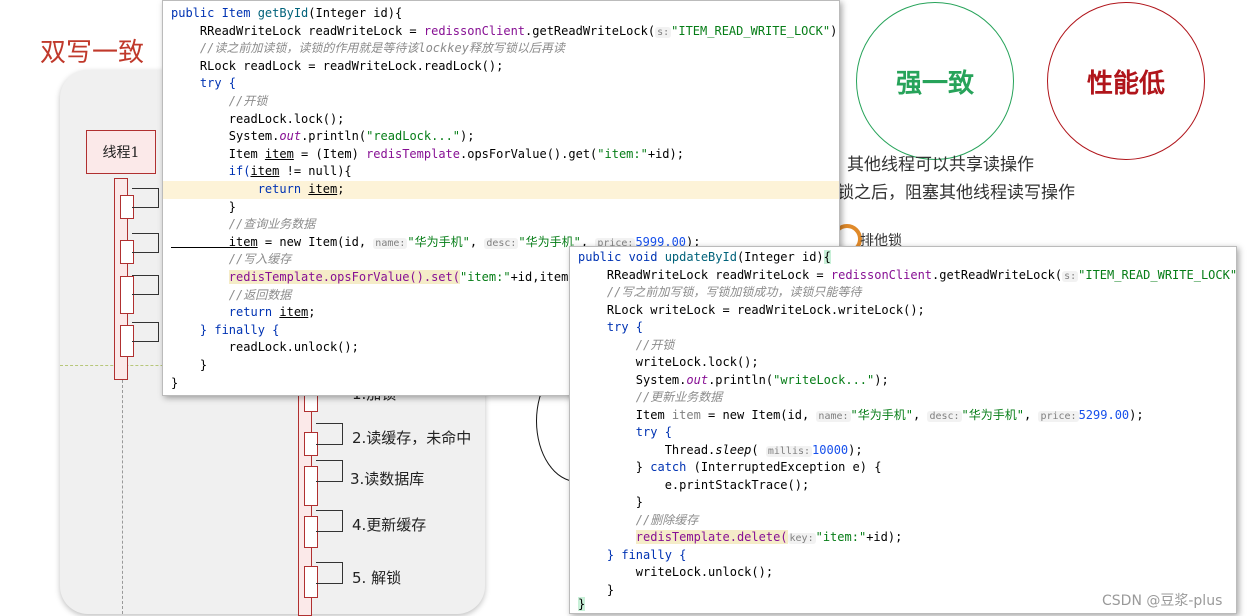 This screenshot has width=1249, height=616. What do you see at coordinates (330, 153) in the screenshot?
I see `code-token: = (Item)` at bounding box center [330, 153].